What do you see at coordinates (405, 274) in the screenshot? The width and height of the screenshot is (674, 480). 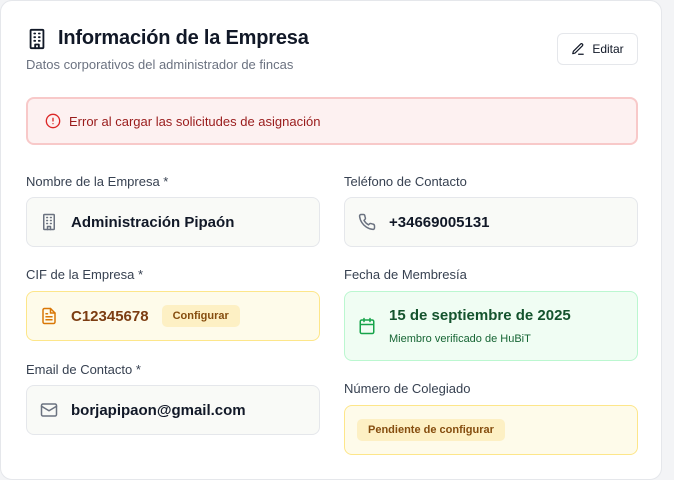 I see `membership-label: Fecha de Membresía` at bounding box center [405, 274].